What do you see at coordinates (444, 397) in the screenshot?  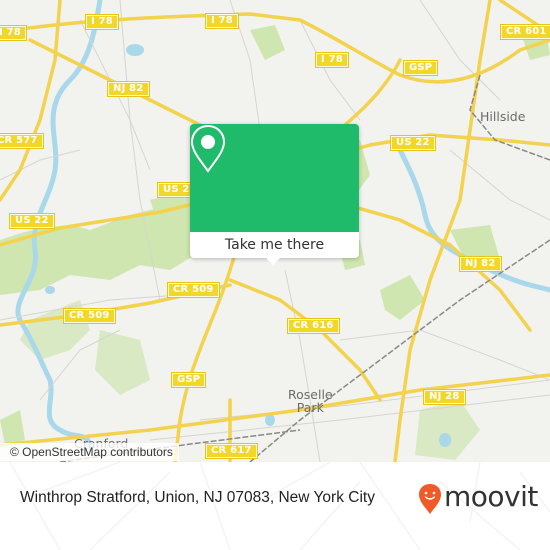 I see `route-shield: NJ 28` at bounding box center [444, 397].